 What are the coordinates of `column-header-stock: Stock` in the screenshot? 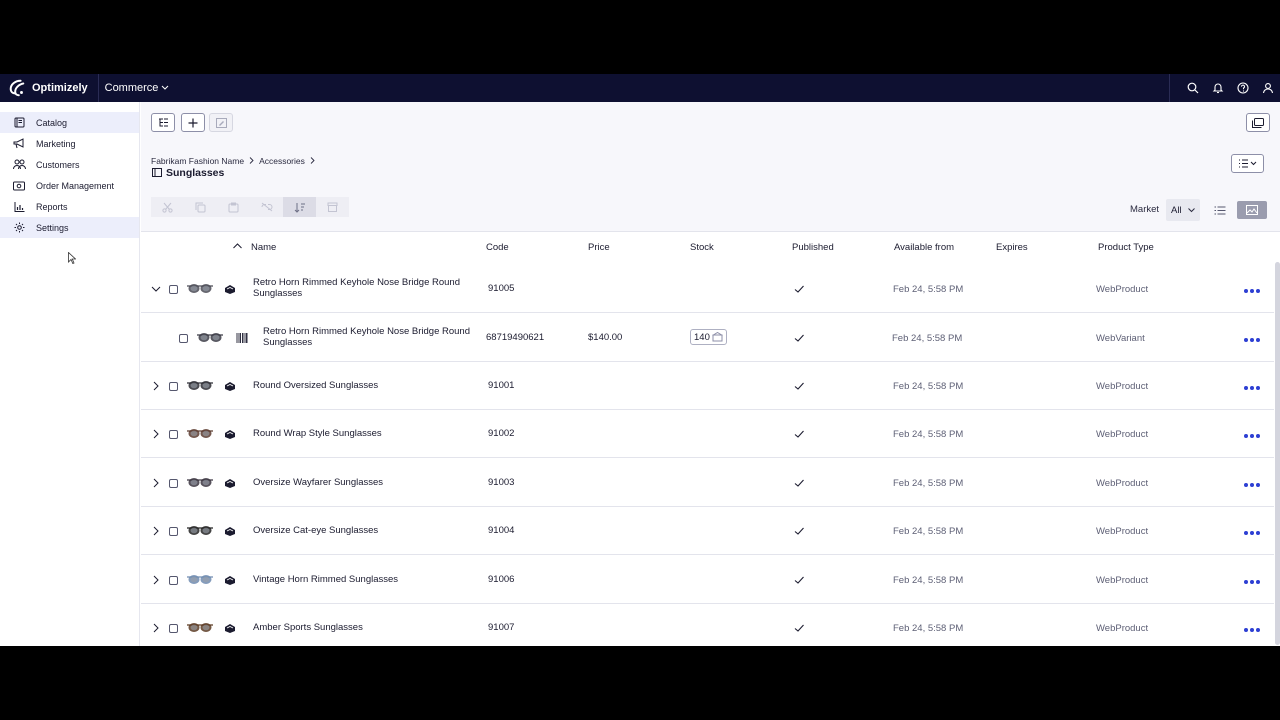 It's located at (702, 247).